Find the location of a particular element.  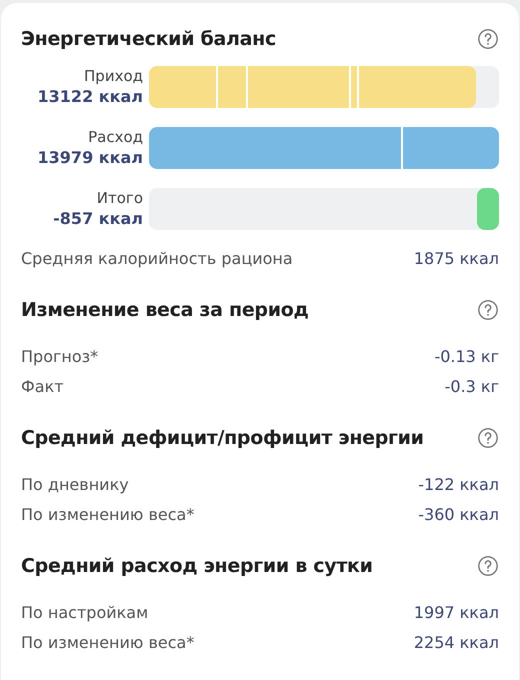

section-title: Изменение веса за период is located at coordinates (165, 310).